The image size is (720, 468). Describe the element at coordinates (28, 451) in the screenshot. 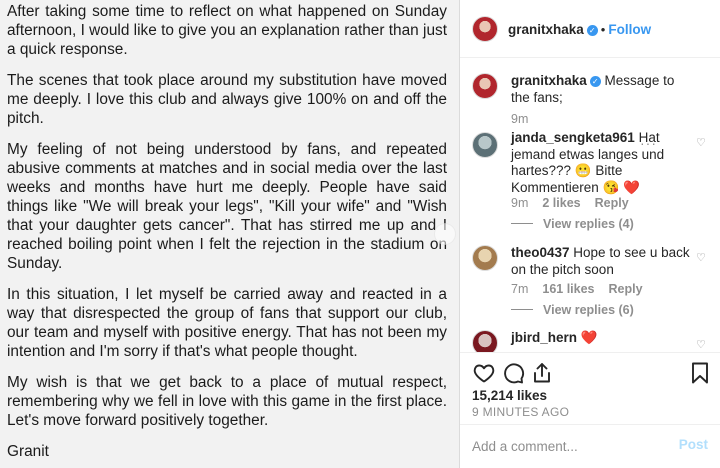

I see `statement-signature: Granit` at that location.